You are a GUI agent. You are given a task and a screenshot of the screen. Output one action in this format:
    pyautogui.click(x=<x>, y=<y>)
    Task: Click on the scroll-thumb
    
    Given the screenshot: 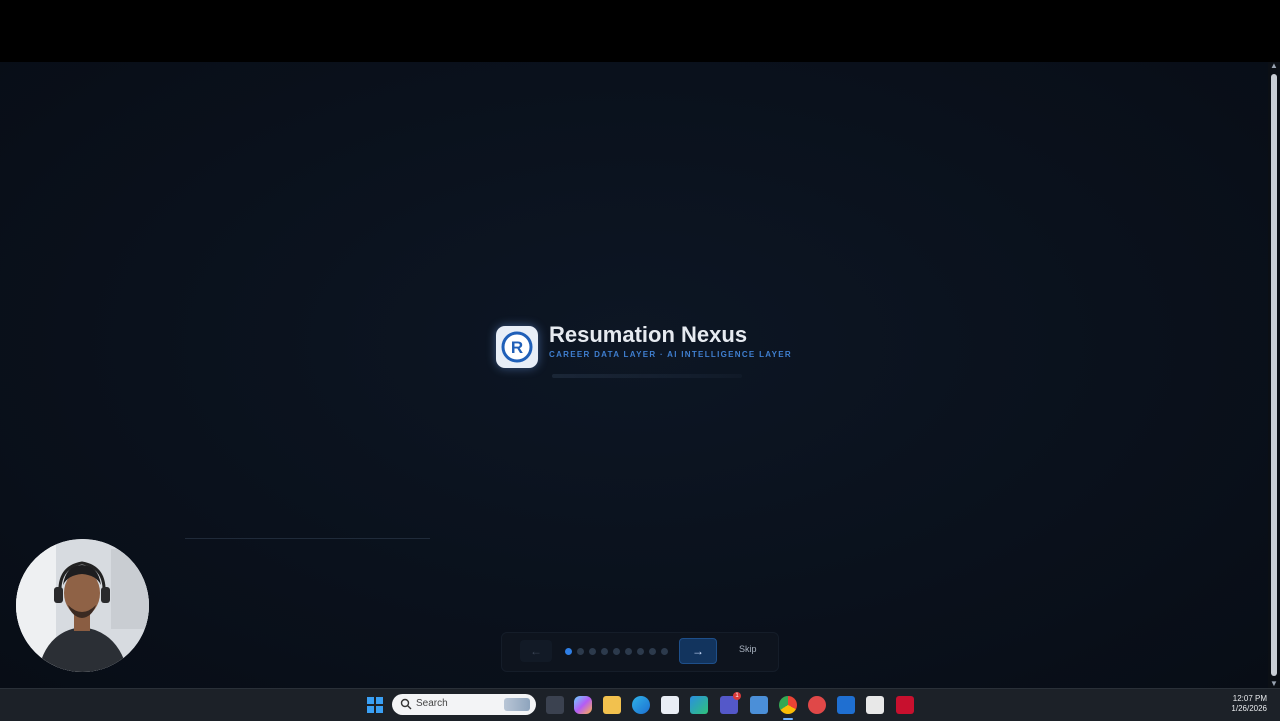 What is the action you would take?
    pyautogui.click(x=1274, y=375)
    